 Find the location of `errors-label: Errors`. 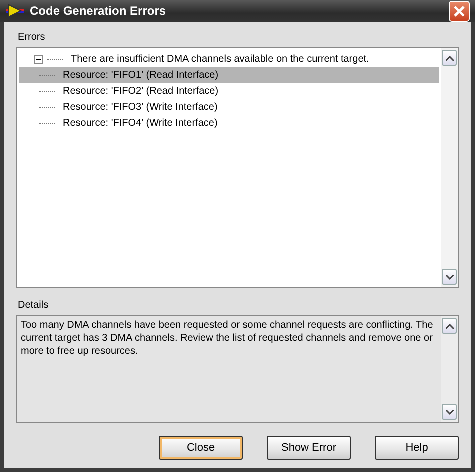

errors-label: Errors is located at coordinates (32, 38).